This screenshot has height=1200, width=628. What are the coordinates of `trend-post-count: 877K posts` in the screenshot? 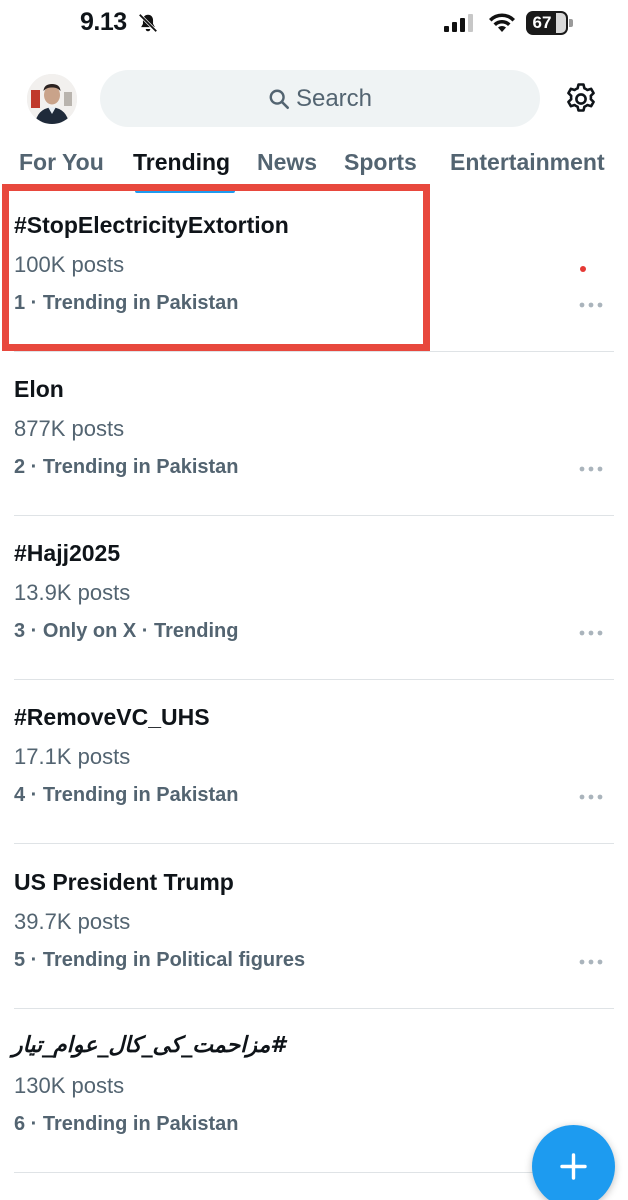 It's located at (69, 428).